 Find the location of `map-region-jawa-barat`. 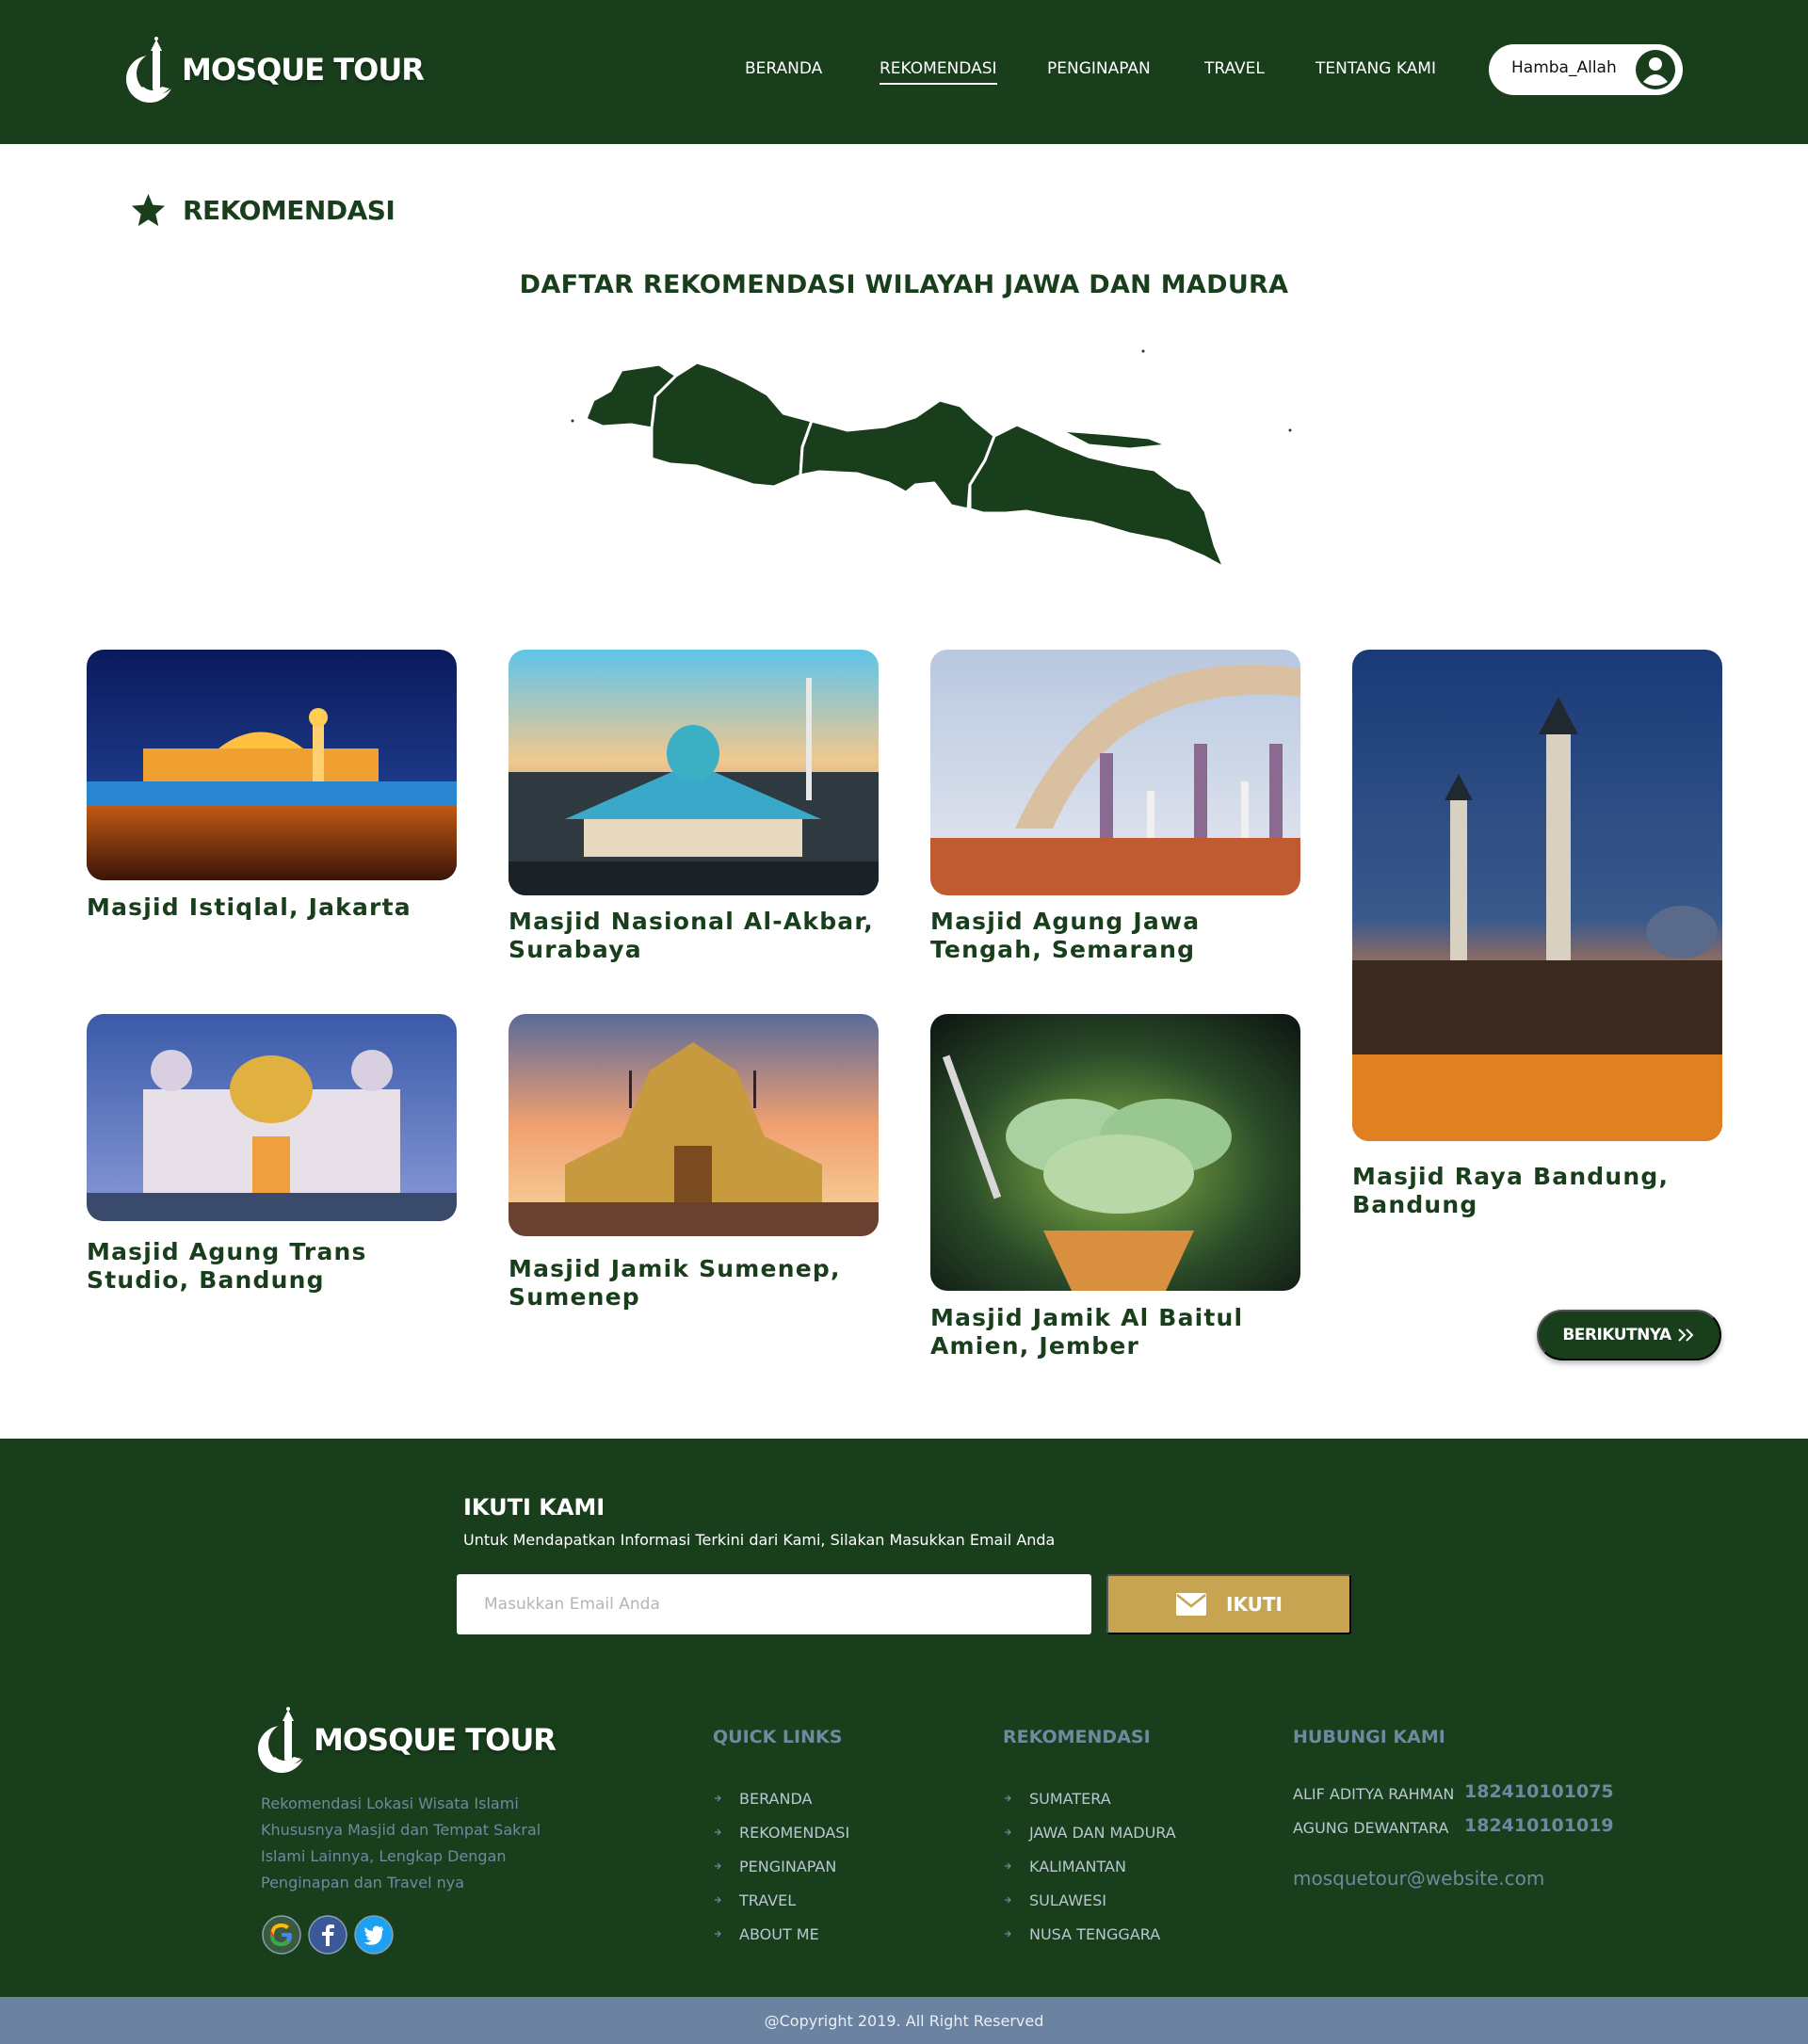

map-region-jawa-barat is located at coordinates (732, 425).